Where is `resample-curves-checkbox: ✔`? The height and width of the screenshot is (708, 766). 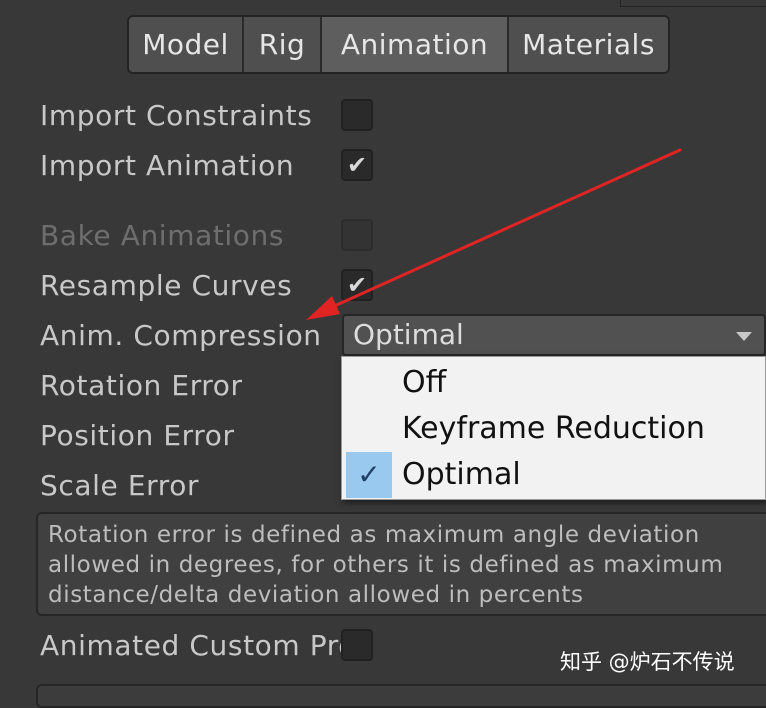 resample-curves-checkbox: ✔ is located at coordinates (357, 285).